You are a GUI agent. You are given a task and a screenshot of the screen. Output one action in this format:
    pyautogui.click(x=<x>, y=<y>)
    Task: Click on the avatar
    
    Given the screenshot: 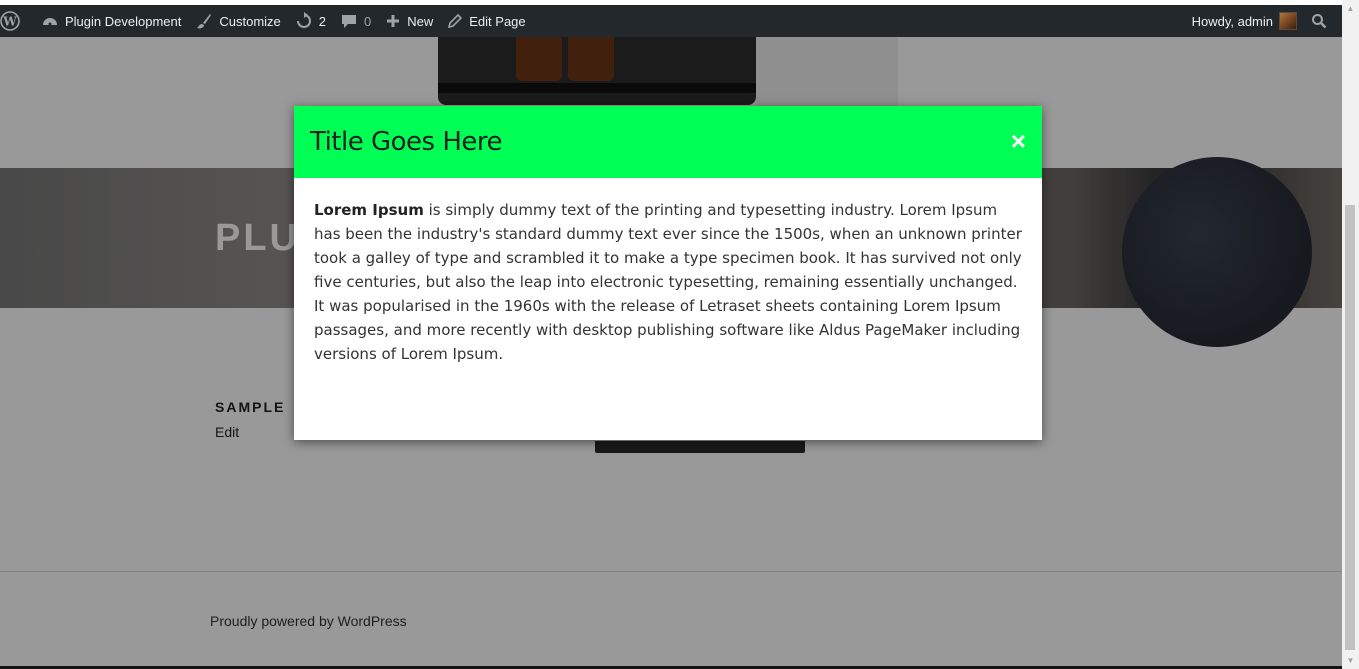 What is the action you would take?
    pyautogui.click(x=1288, y=21)
    